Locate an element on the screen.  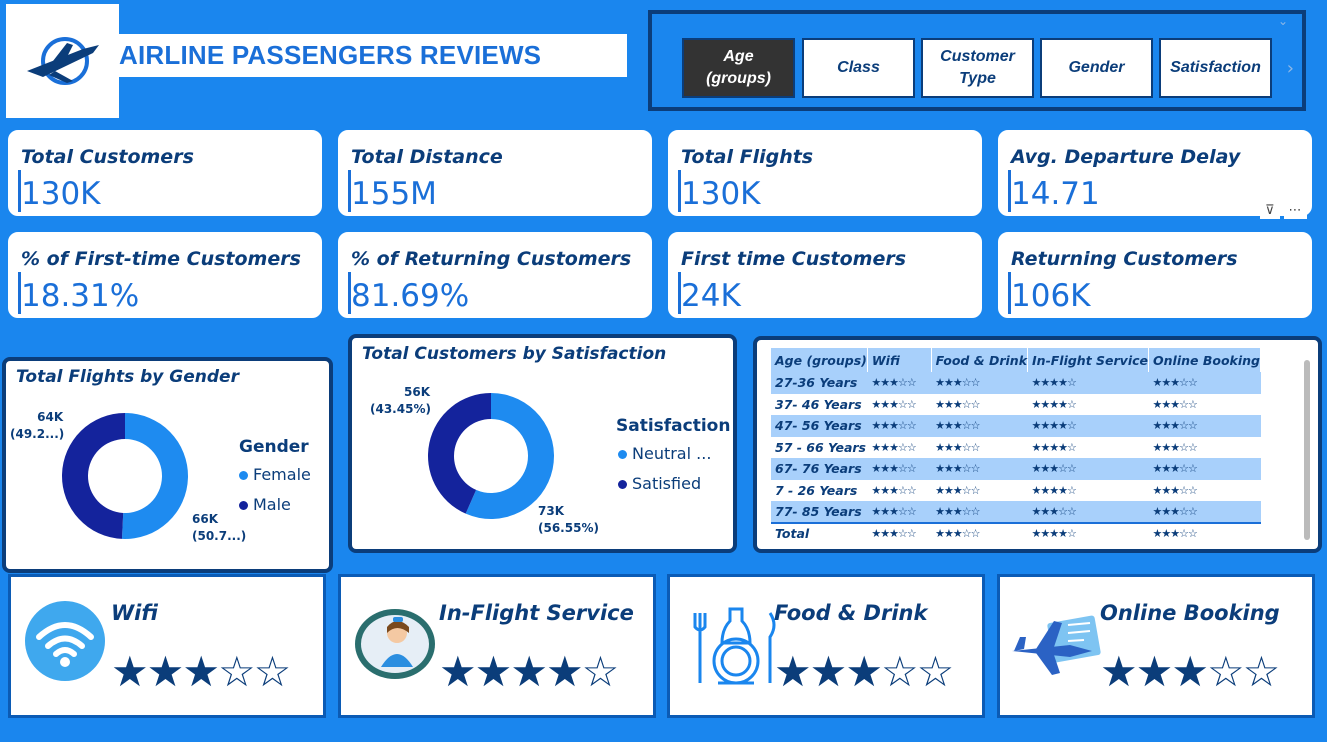
table-row: 77- 85 Years ★★★☆☆ ★★★☆☆ ★★★☆☆ ★★★☆☆ is located at coordinates (1016, 512).